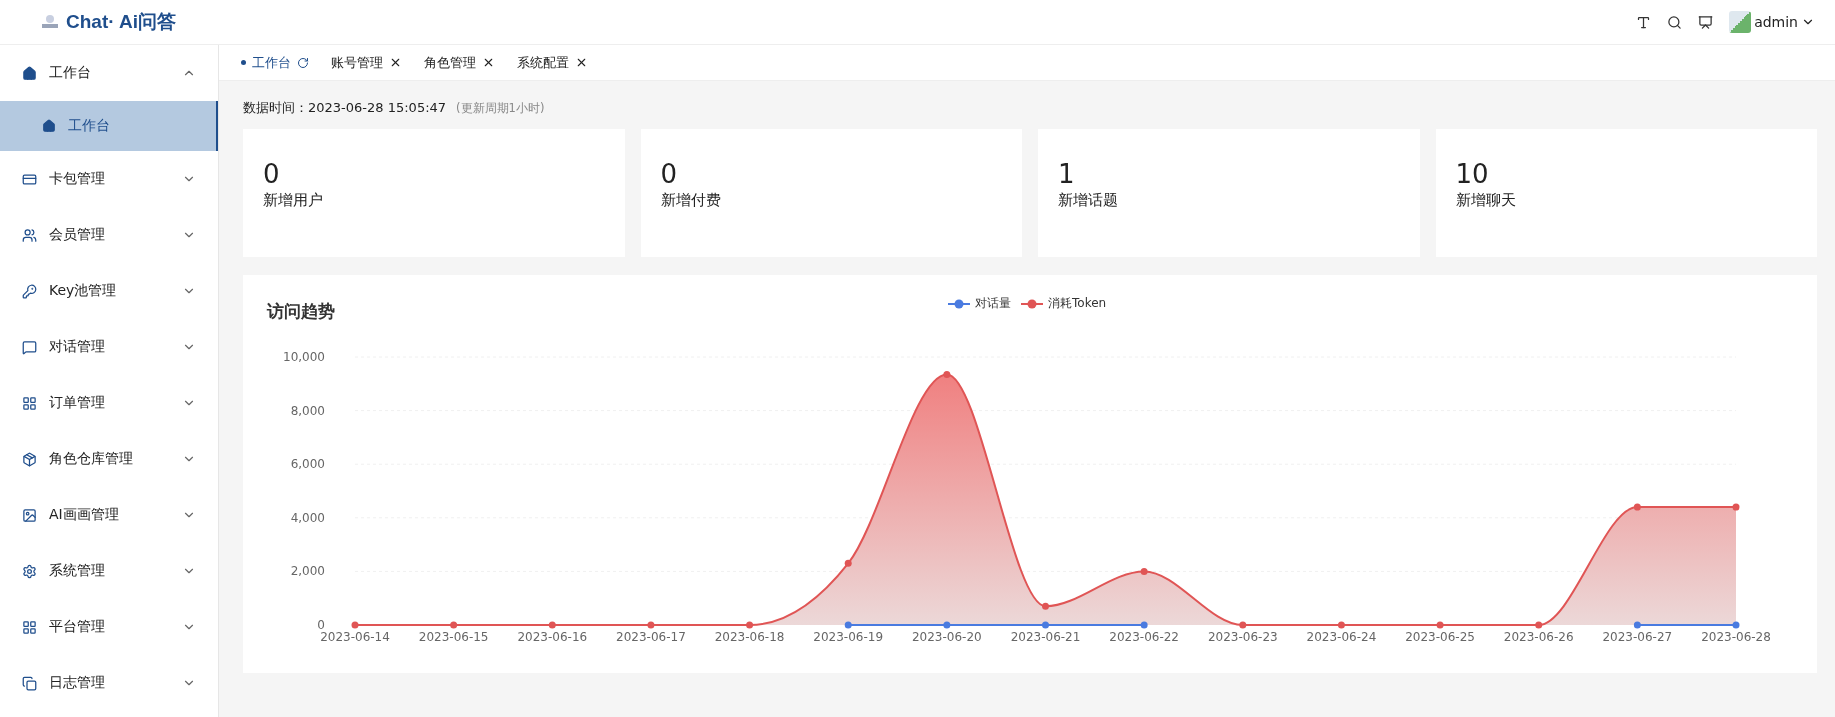 The image size is (1835, 717). Describe the element at coordinates (293, 200) in the screenshot. I see `stat-label: 新增用户` at that location.